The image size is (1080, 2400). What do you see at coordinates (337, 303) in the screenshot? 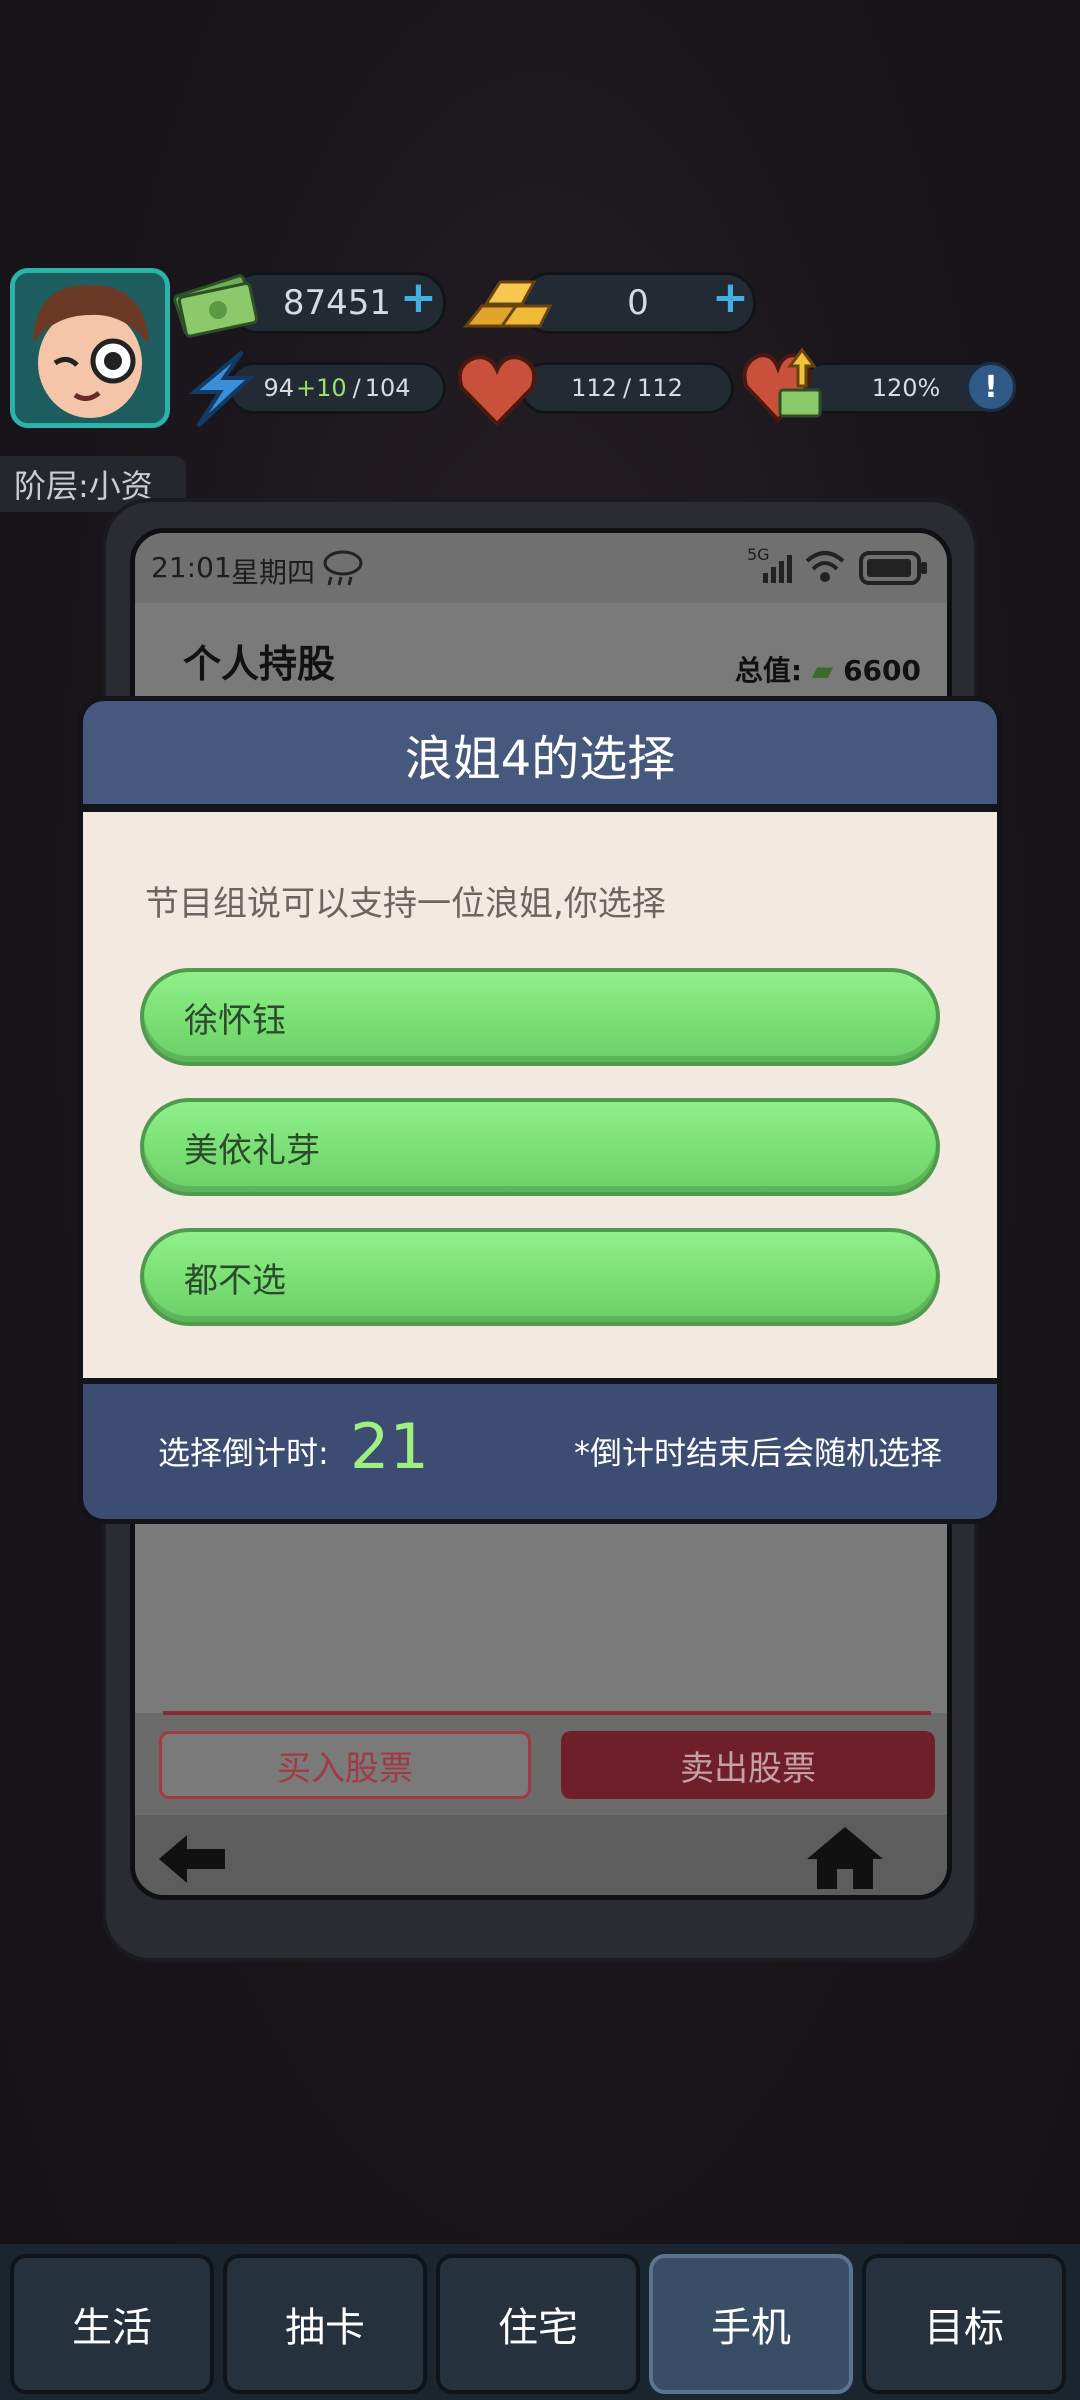
I see `cash-value: 87451` at bounding box center [337, 303].